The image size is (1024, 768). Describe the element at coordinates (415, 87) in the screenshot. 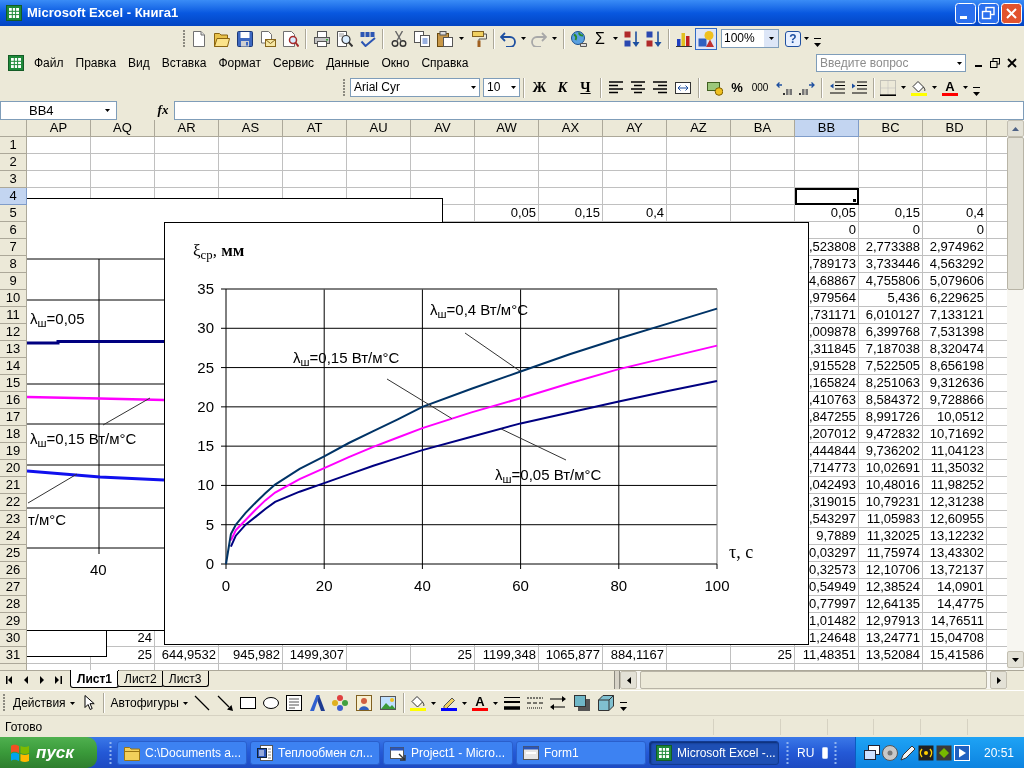

I see `font-dropdown: Arial Cyr` at that location.